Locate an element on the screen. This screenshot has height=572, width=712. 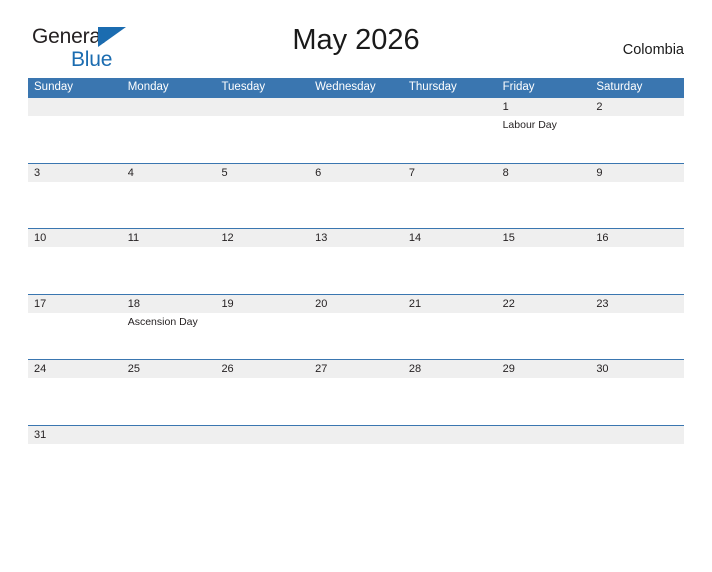
week-row: 17 18 19 20 21 22 23 Ascension Day is located at coordinates (356, 326).